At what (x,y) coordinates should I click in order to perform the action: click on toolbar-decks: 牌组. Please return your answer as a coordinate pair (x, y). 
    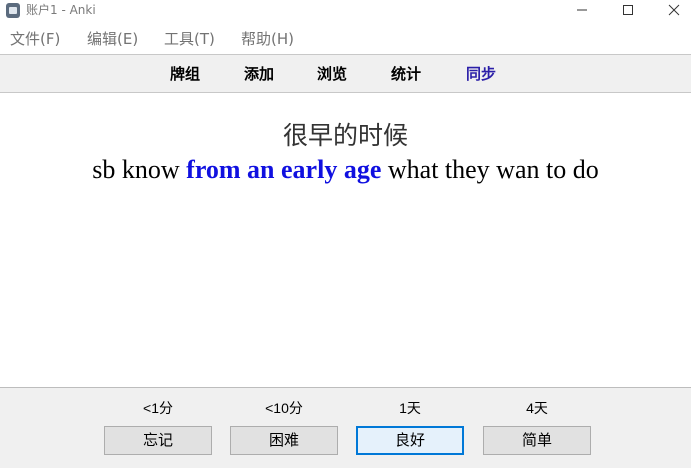
    Looking at the image, I should click on (185, 74).